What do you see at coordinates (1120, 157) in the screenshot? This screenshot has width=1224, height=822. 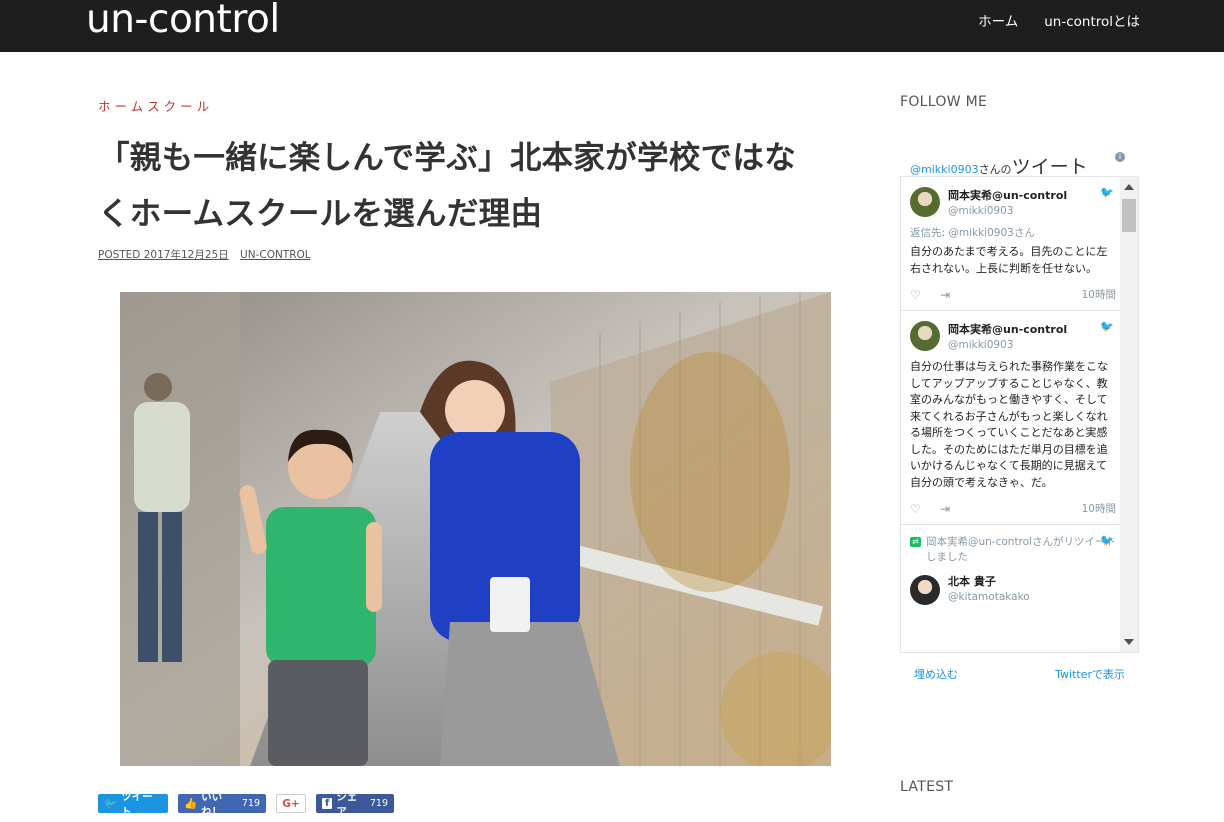 I see `info-icon: i` at bounding box center [1120, 157].